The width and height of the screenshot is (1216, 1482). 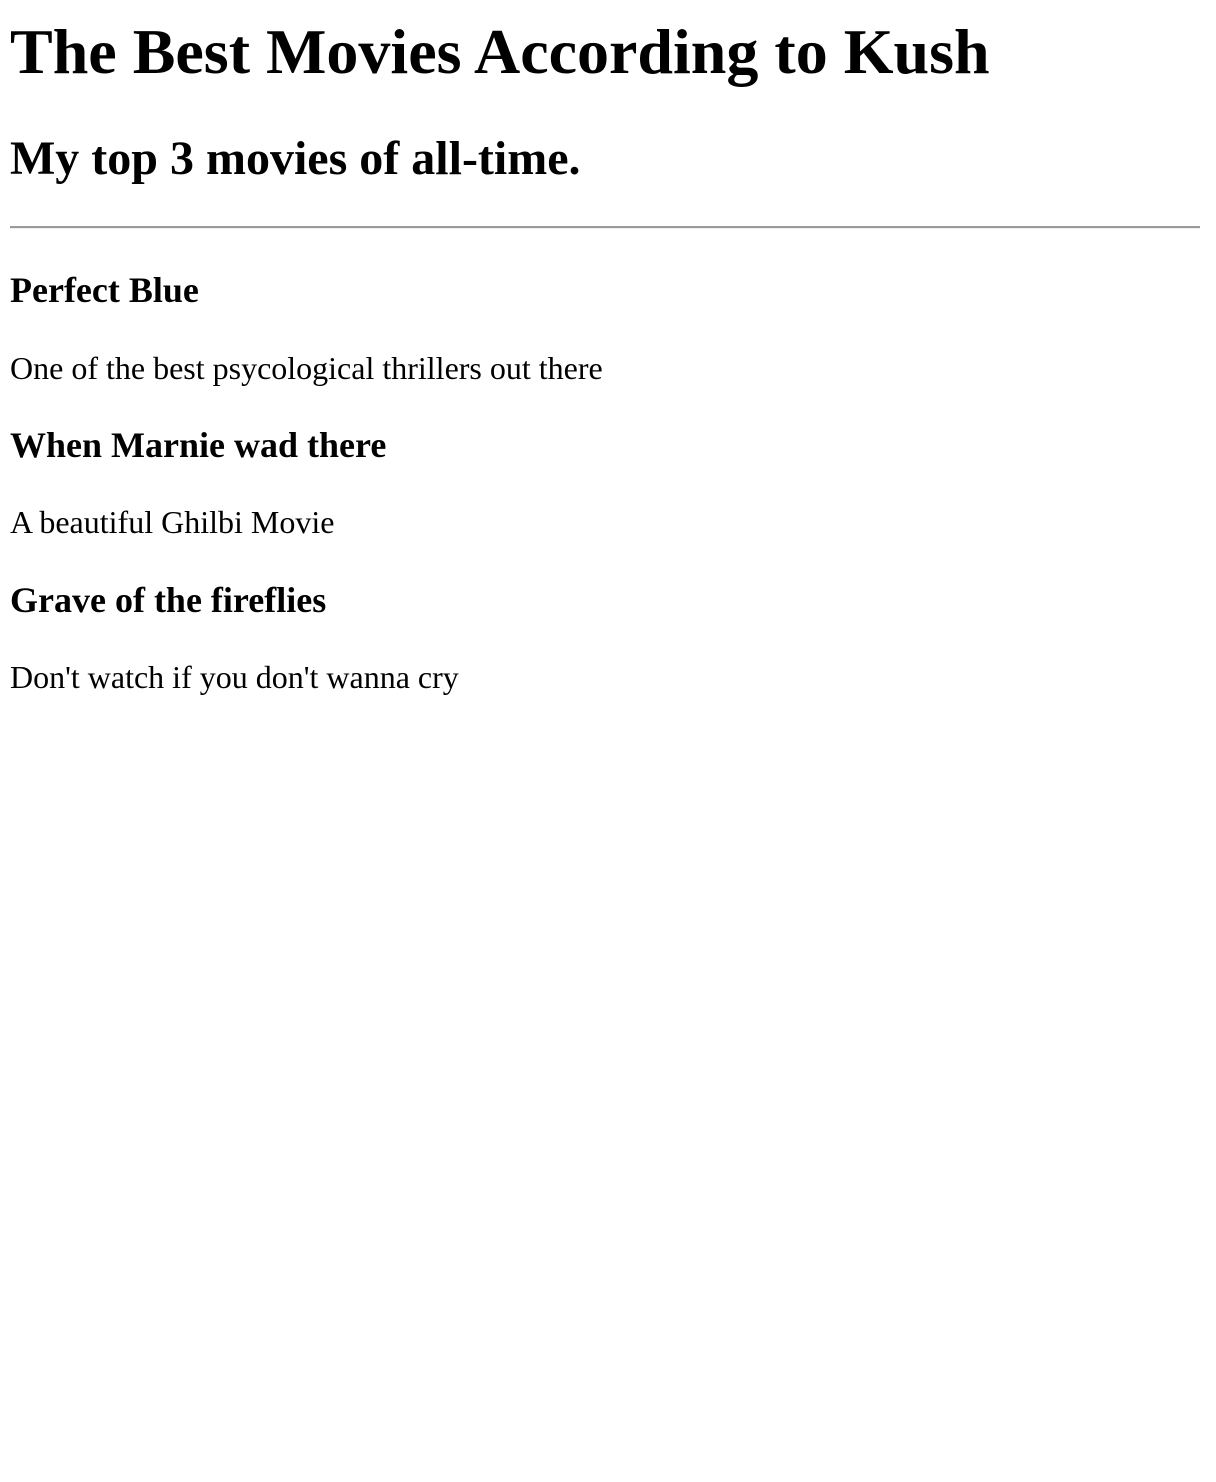 What do you see at coordinates (168, 600) in the screenshot?
I see `movie-title-grave-of-the-fireflies: Grave of the fireflies` at bounding box center [168, 600].